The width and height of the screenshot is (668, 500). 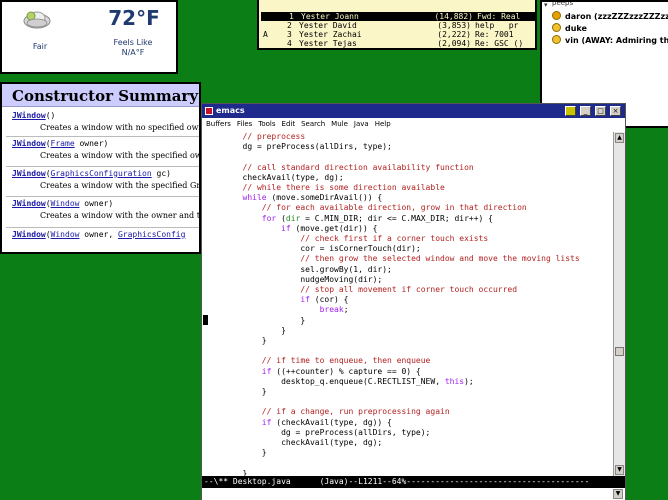 What do you see at coordinates (616, 16) in the screenshot?
I see `buddy-name: daron (zzzZZZzzzZZZzzz` at bounding box center [616, 16].